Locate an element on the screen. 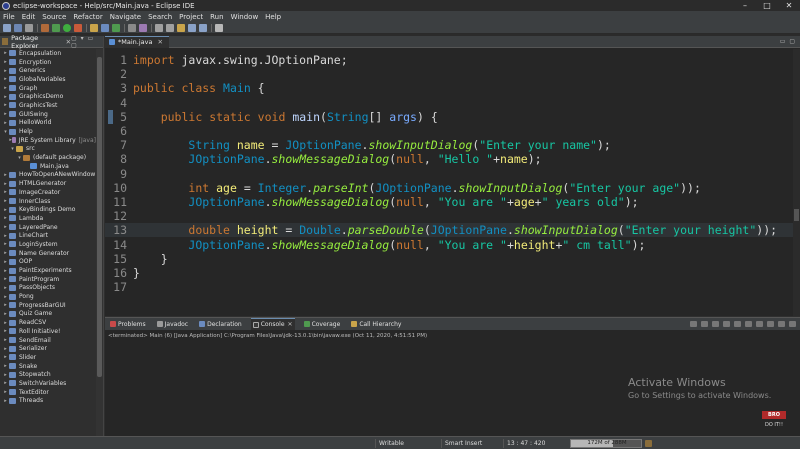 Image resolution: width=800 pixels, height=449 pixels. menu-navigate: Navigate is located at coordinates (125, 17).